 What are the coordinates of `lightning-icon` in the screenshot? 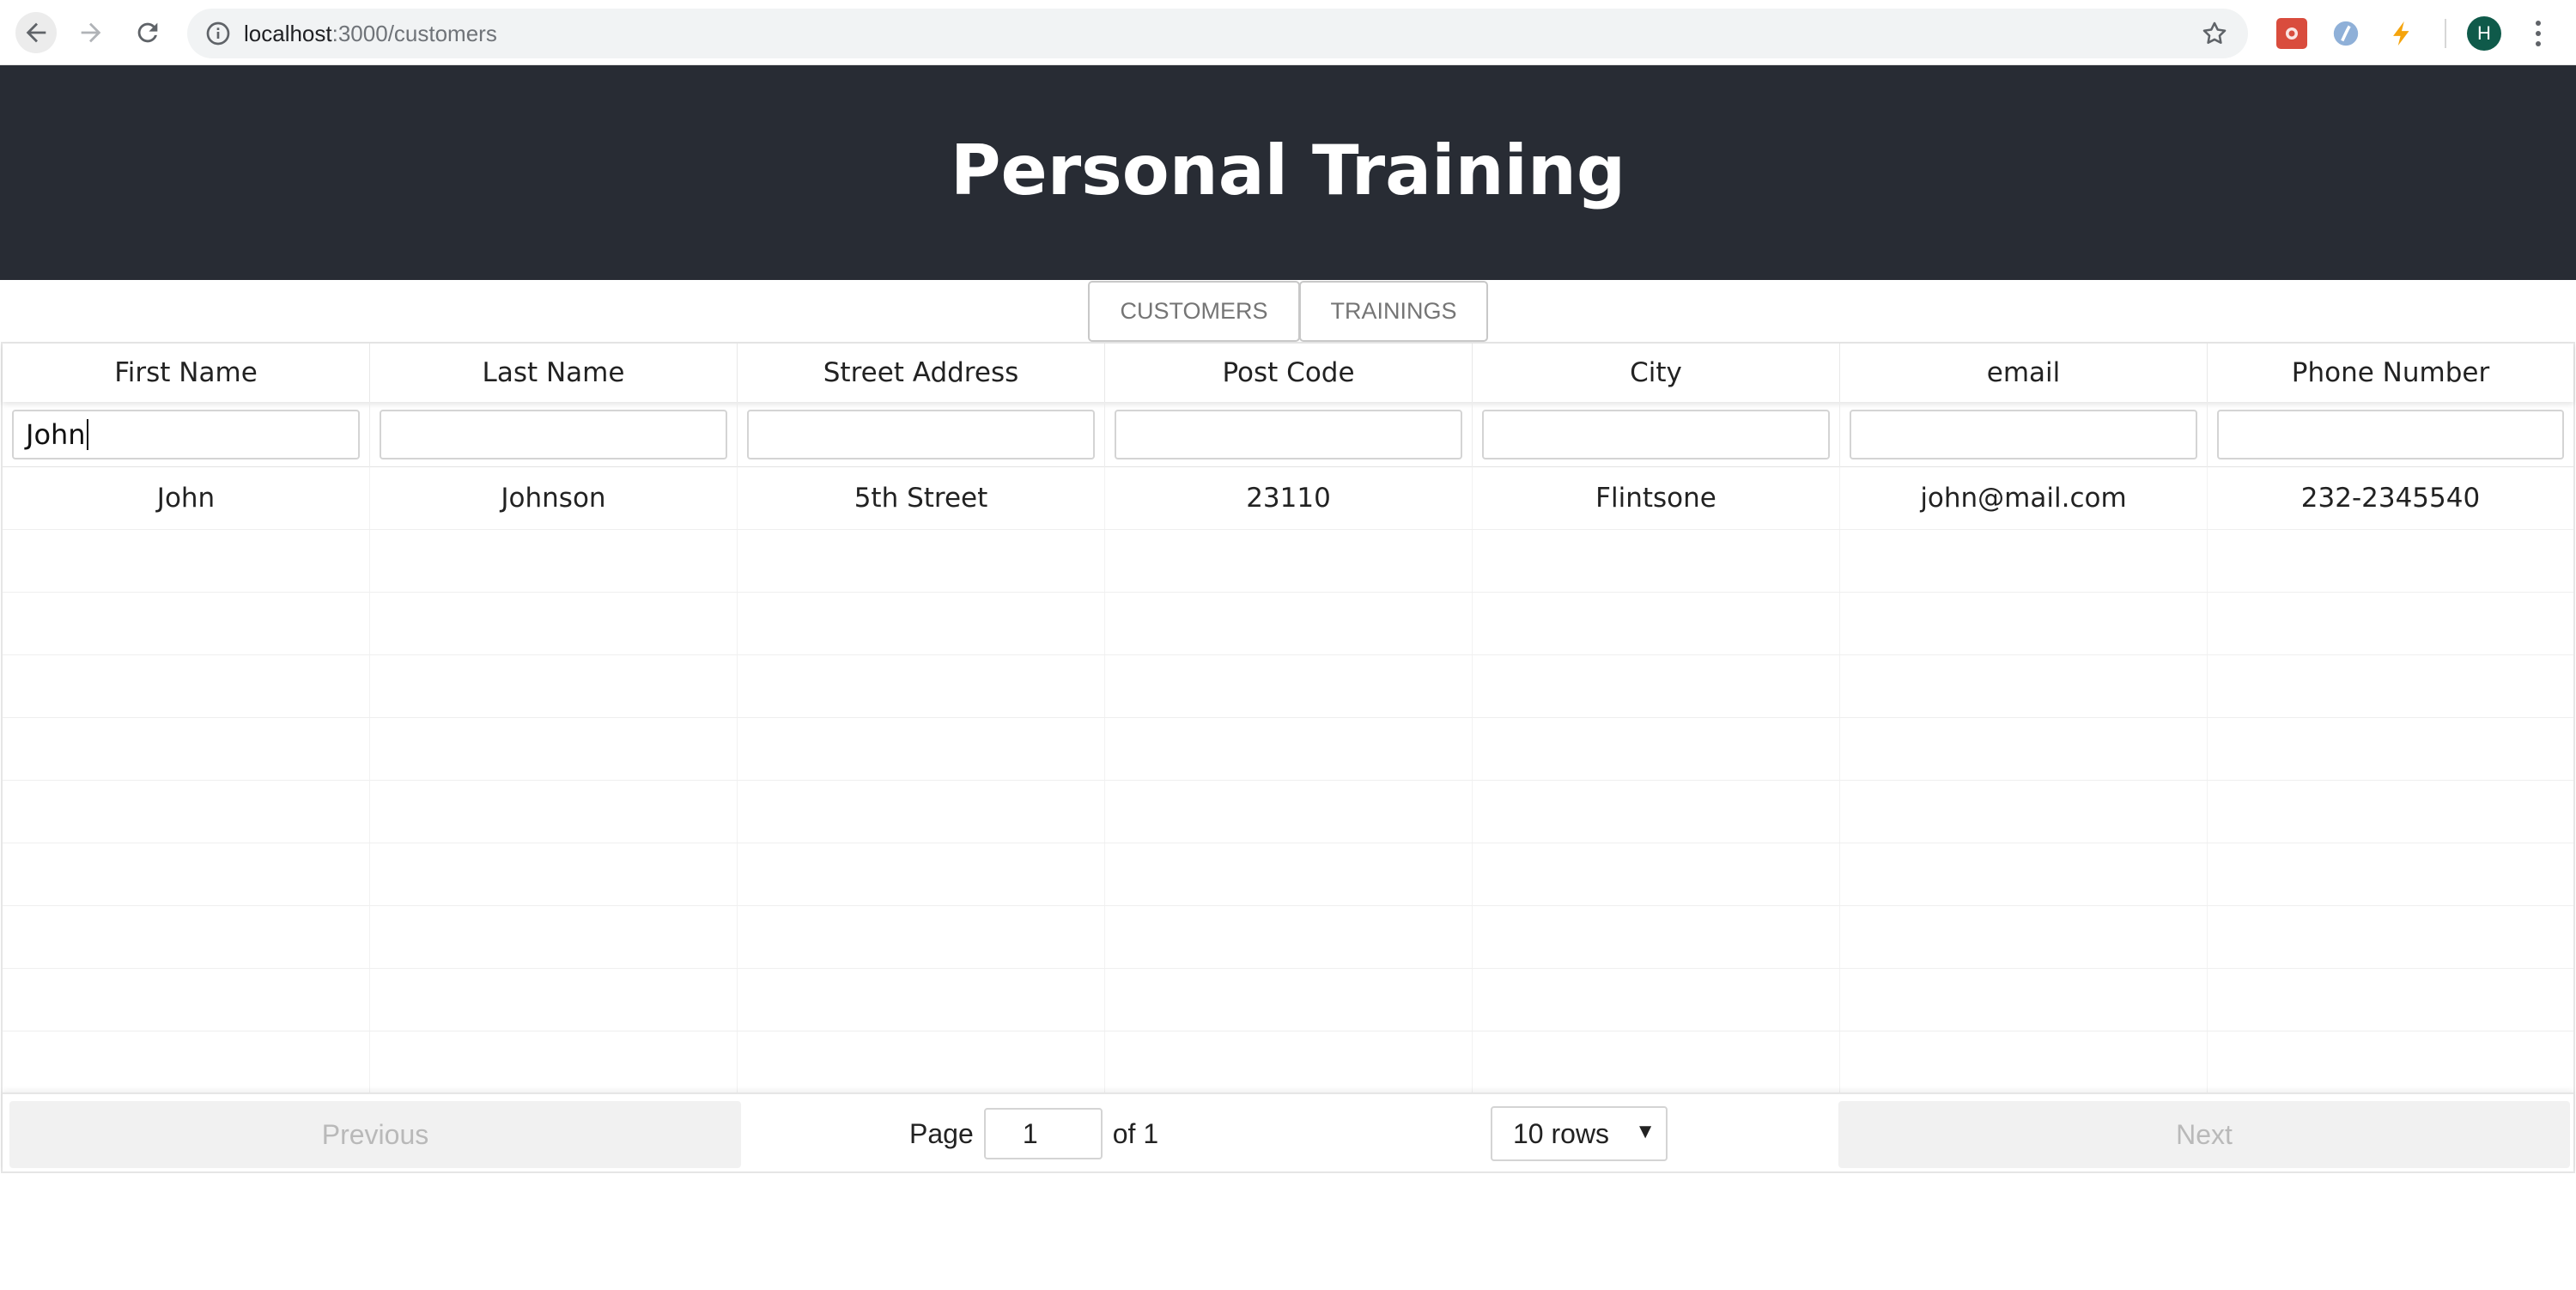 It's located at (2401, 33).